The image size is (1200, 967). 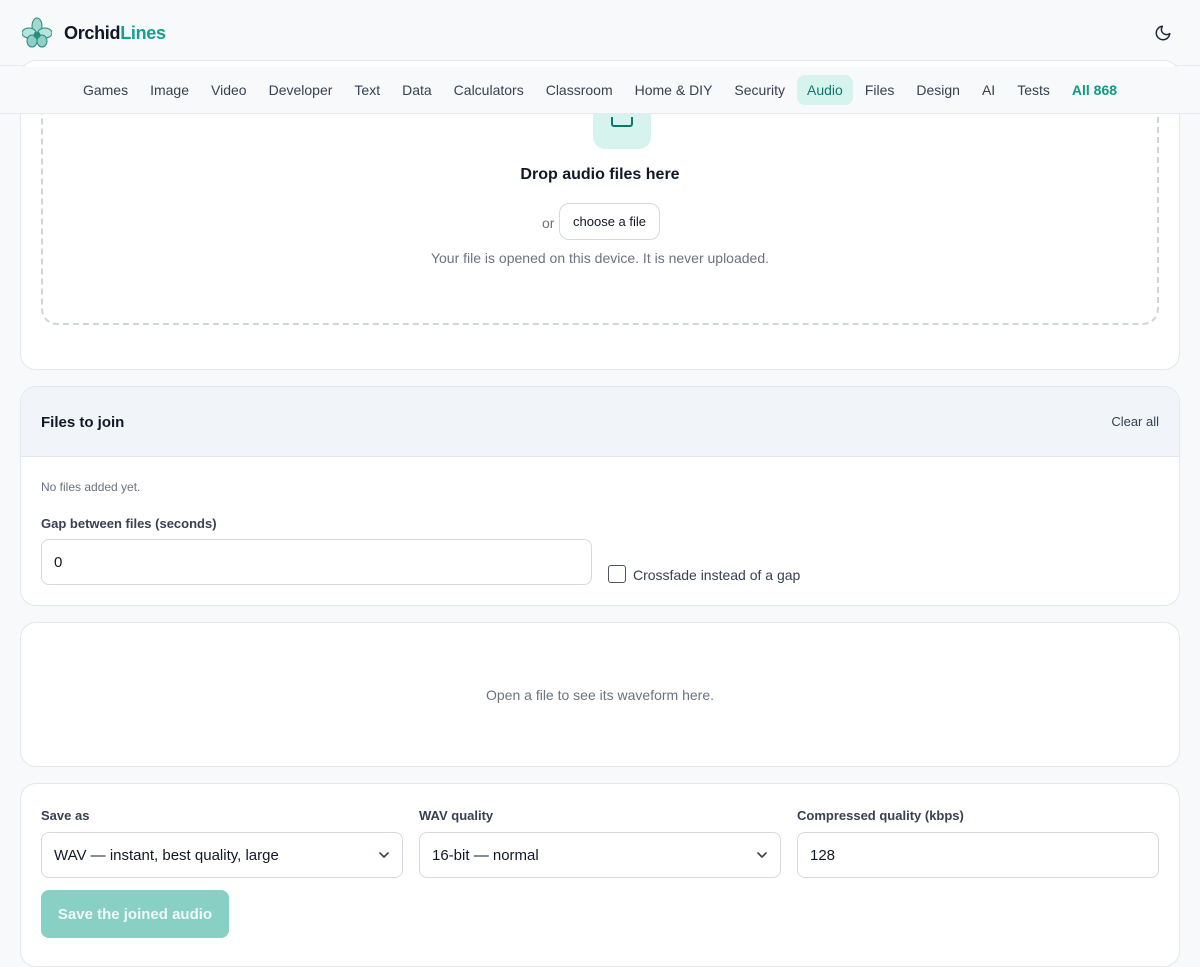 I want to click on nav-item-home-diy: Home & DIY, so click(x=674, y=90).